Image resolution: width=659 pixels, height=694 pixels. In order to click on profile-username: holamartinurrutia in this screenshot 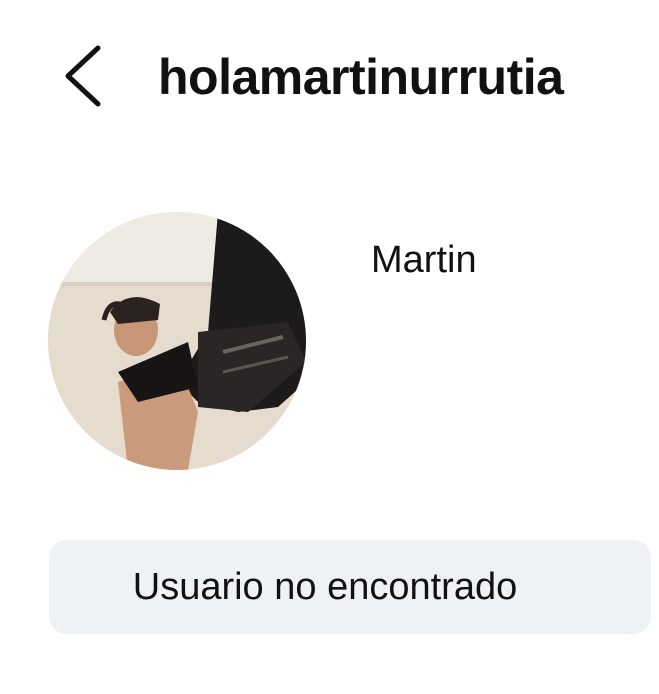, I will do `click(361, 77)`.